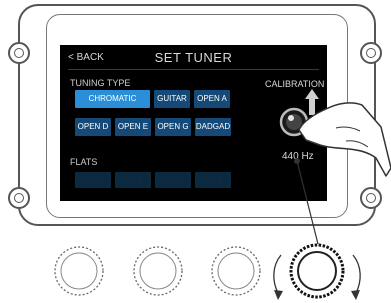 The height and width of the screenshot is (303, 391). What do you see at coordinates (278, 277) in the screenshot?
I see `rotate-left-arrow-icon` at bounding box center [278, 277].